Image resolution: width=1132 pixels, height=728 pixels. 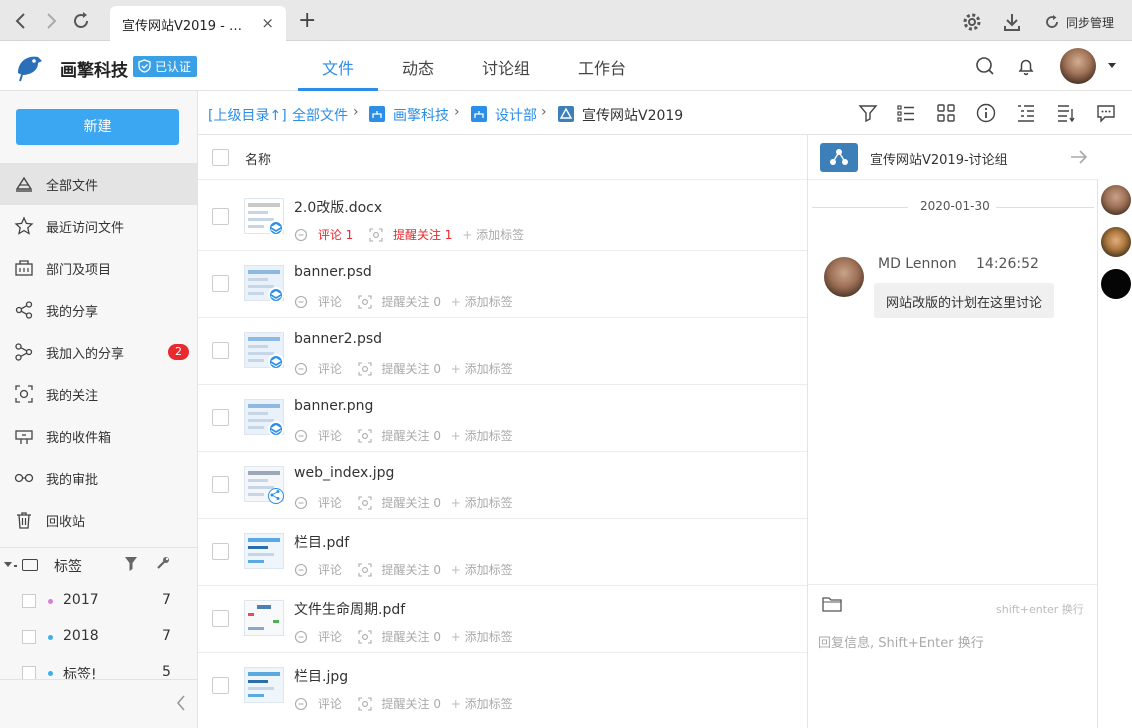 What do you see at coordinates (917, 264) in the screenshot?
I see `message-author: MD Lennon` at bounding box center [917, 264].